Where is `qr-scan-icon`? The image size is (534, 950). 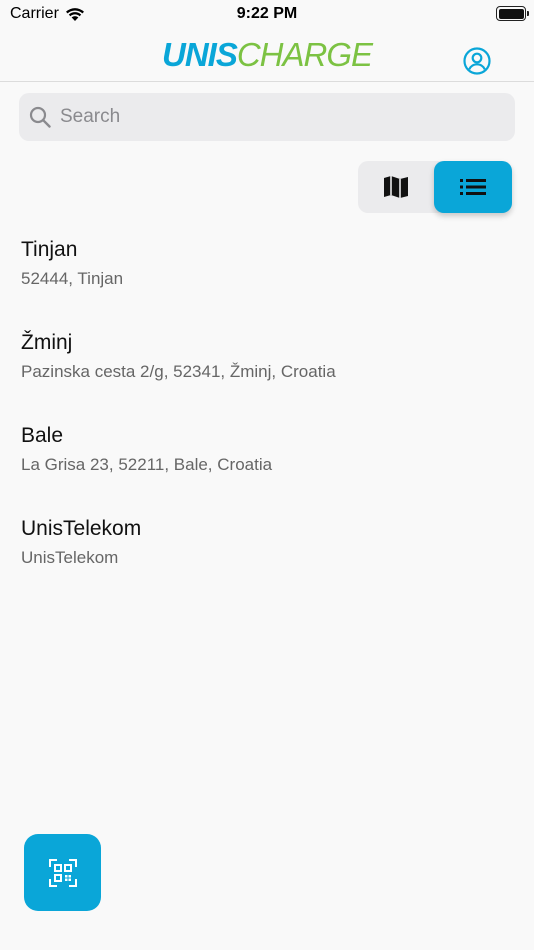
qr-scan-icon is located at coordinates (62, 872).